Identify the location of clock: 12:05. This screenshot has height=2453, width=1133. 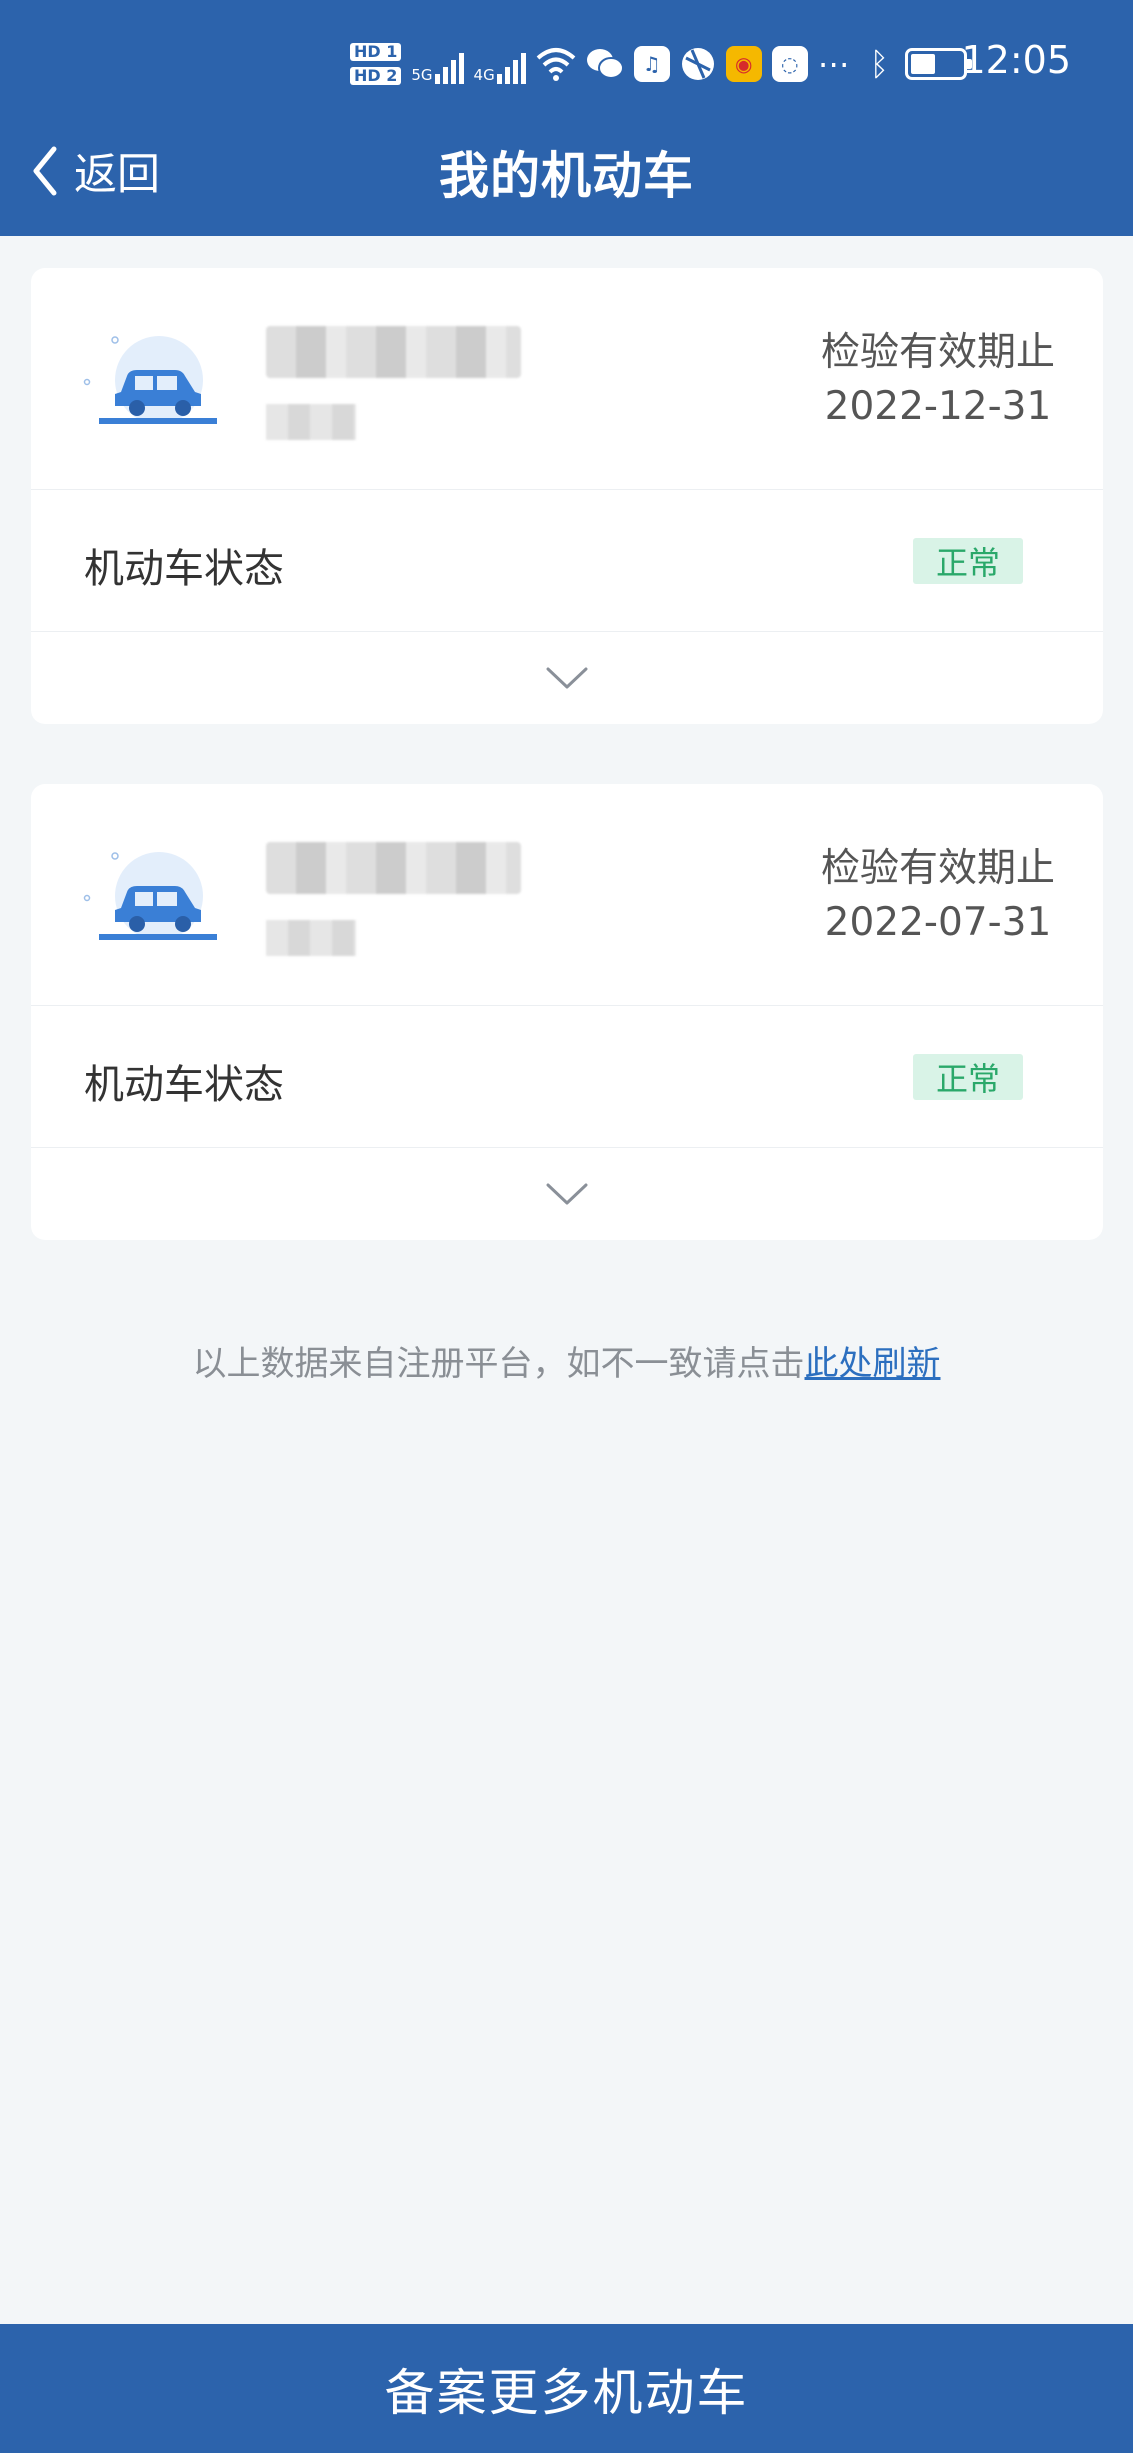
(1016, 60).